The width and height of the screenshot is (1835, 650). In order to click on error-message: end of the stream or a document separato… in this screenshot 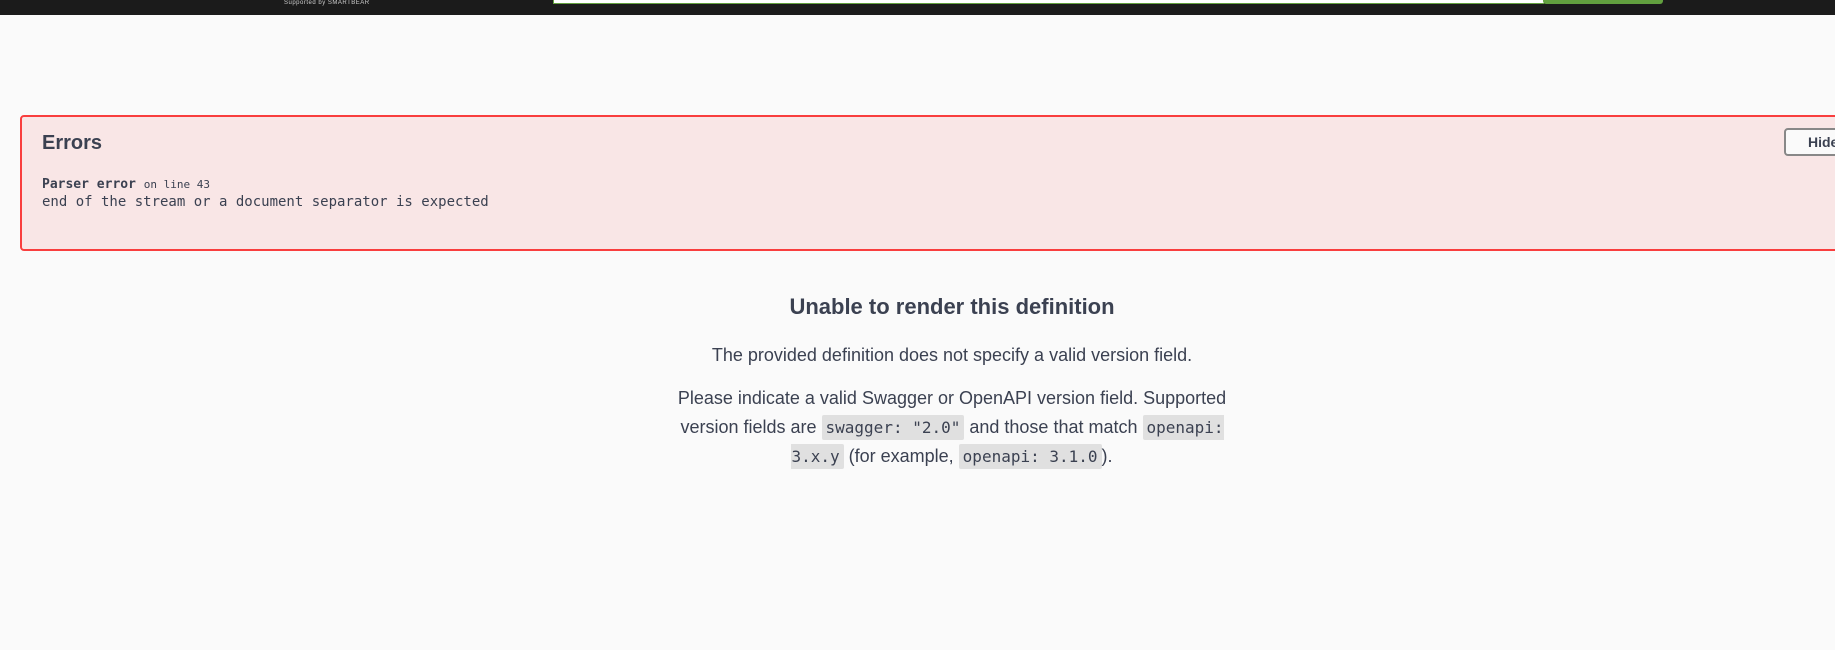, I will do `click(265, 202)`.